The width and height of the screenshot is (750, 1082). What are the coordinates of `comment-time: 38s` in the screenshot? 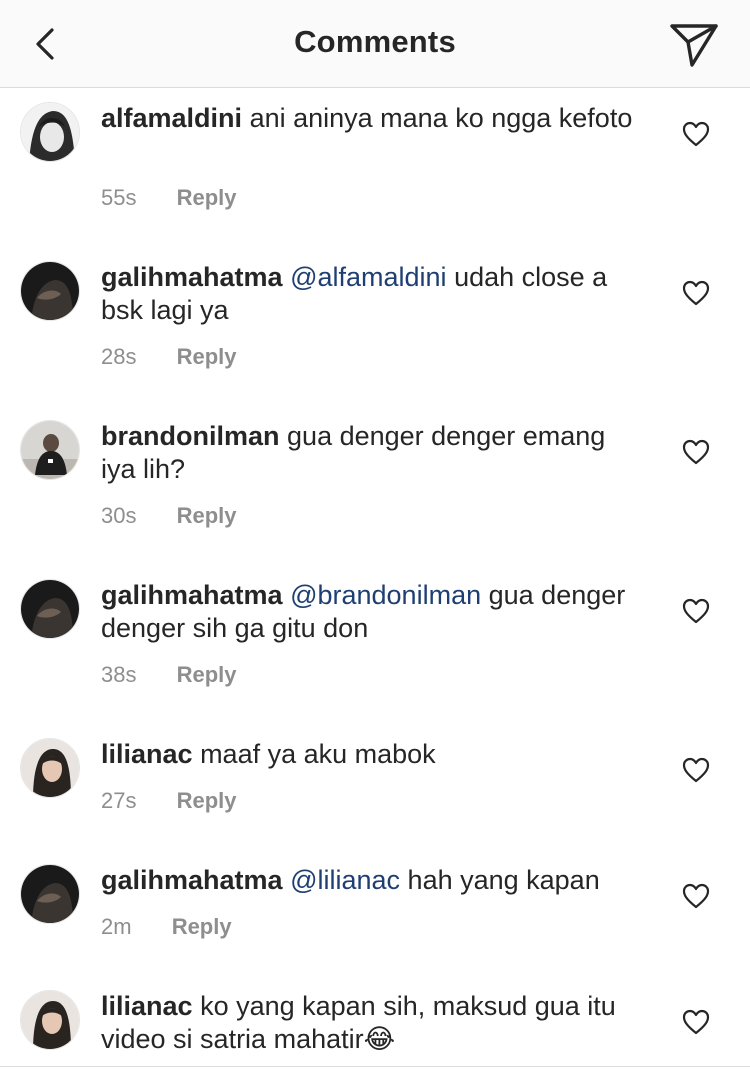 It's located at (119, 674).